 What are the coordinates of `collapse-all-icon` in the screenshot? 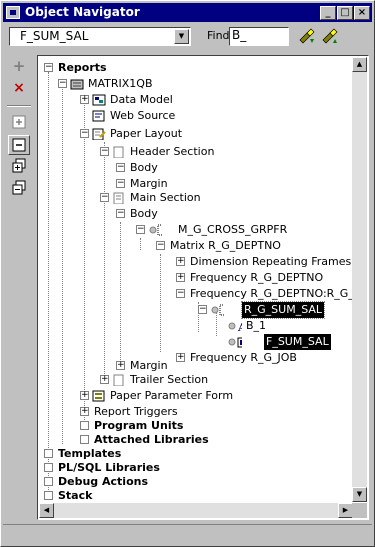 It's located at (19, 187).